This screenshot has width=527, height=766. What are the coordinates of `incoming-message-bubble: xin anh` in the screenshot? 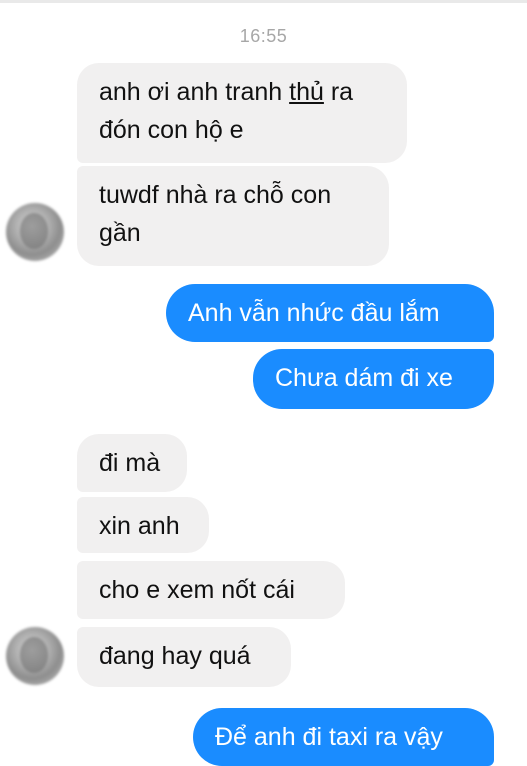 It's located at (143, 525).